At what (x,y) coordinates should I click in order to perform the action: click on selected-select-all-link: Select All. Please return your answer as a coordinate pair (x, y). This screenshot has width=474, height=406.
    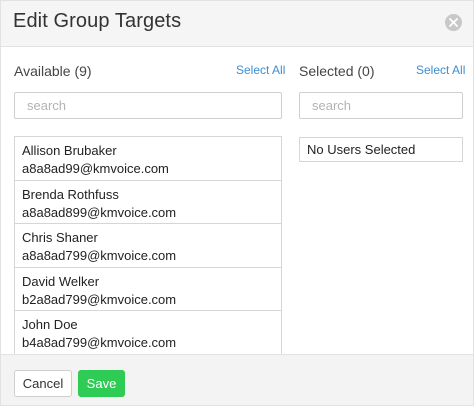
    Looking at the image, I should click on (440, 70).